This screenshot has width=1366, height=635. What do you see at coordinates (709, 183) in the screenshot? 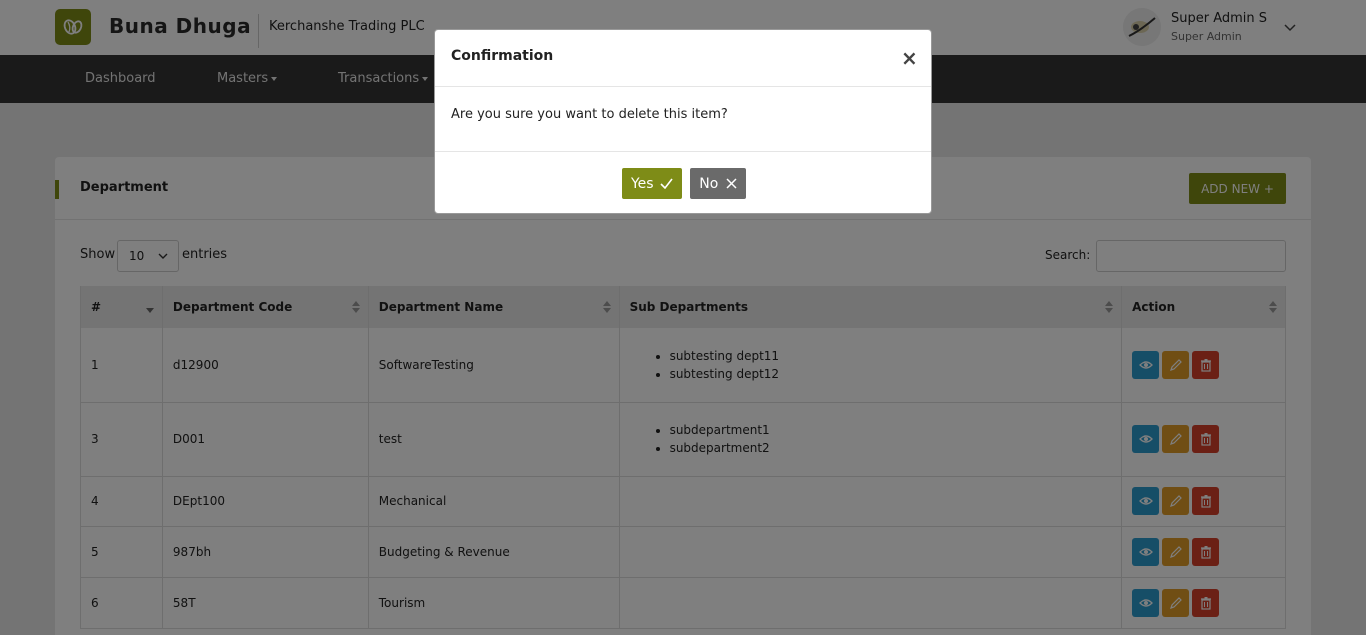
I see `no-label: No` at bounding box center [709, 183].